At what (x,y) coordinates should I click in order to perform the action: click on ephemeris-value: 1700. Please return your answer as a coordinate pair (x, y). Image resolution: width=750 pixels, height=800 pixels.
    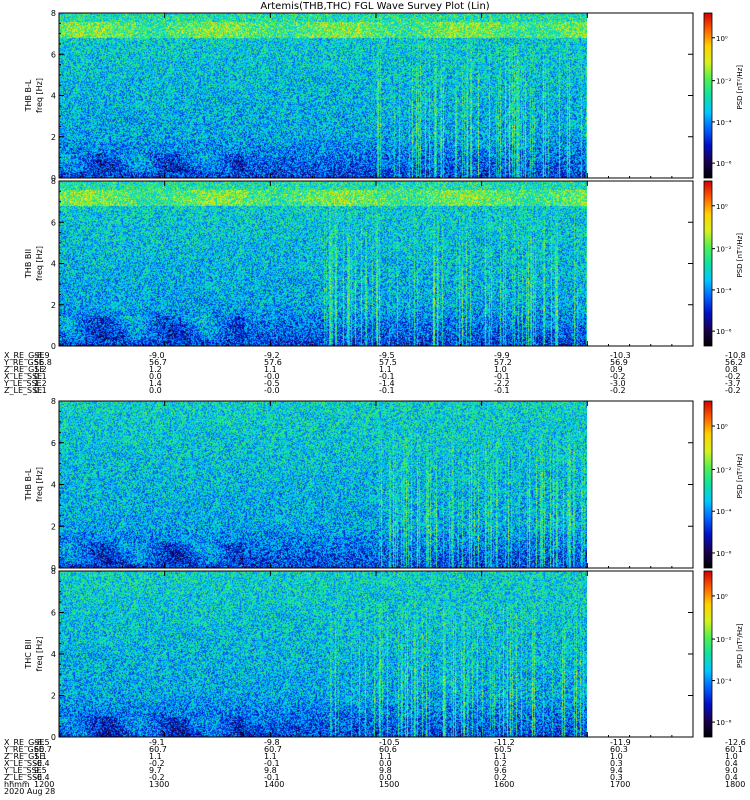
    Looking at the image, I should click on (620, 784).